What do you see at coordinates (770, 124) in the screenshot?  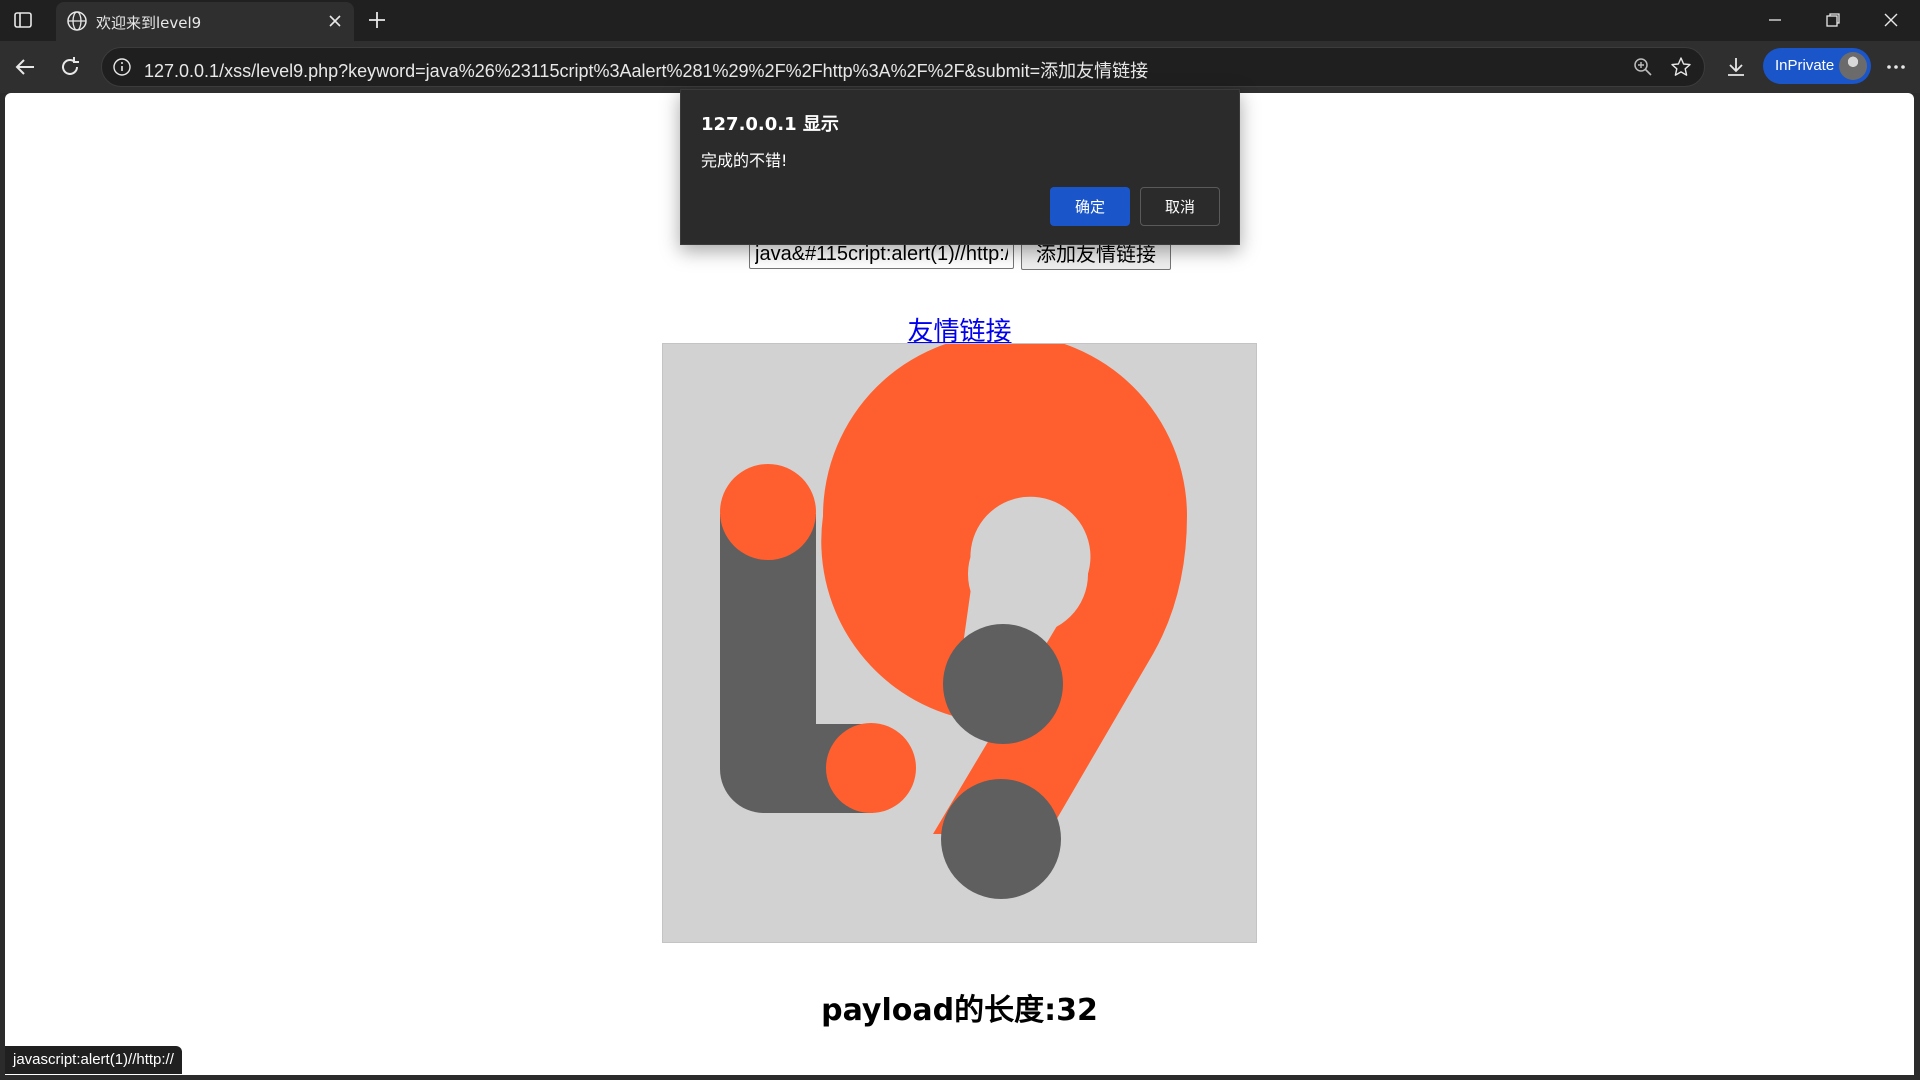 I see `dialog-title: 127.0.0.1 显示` at bounding box center [770, 124].